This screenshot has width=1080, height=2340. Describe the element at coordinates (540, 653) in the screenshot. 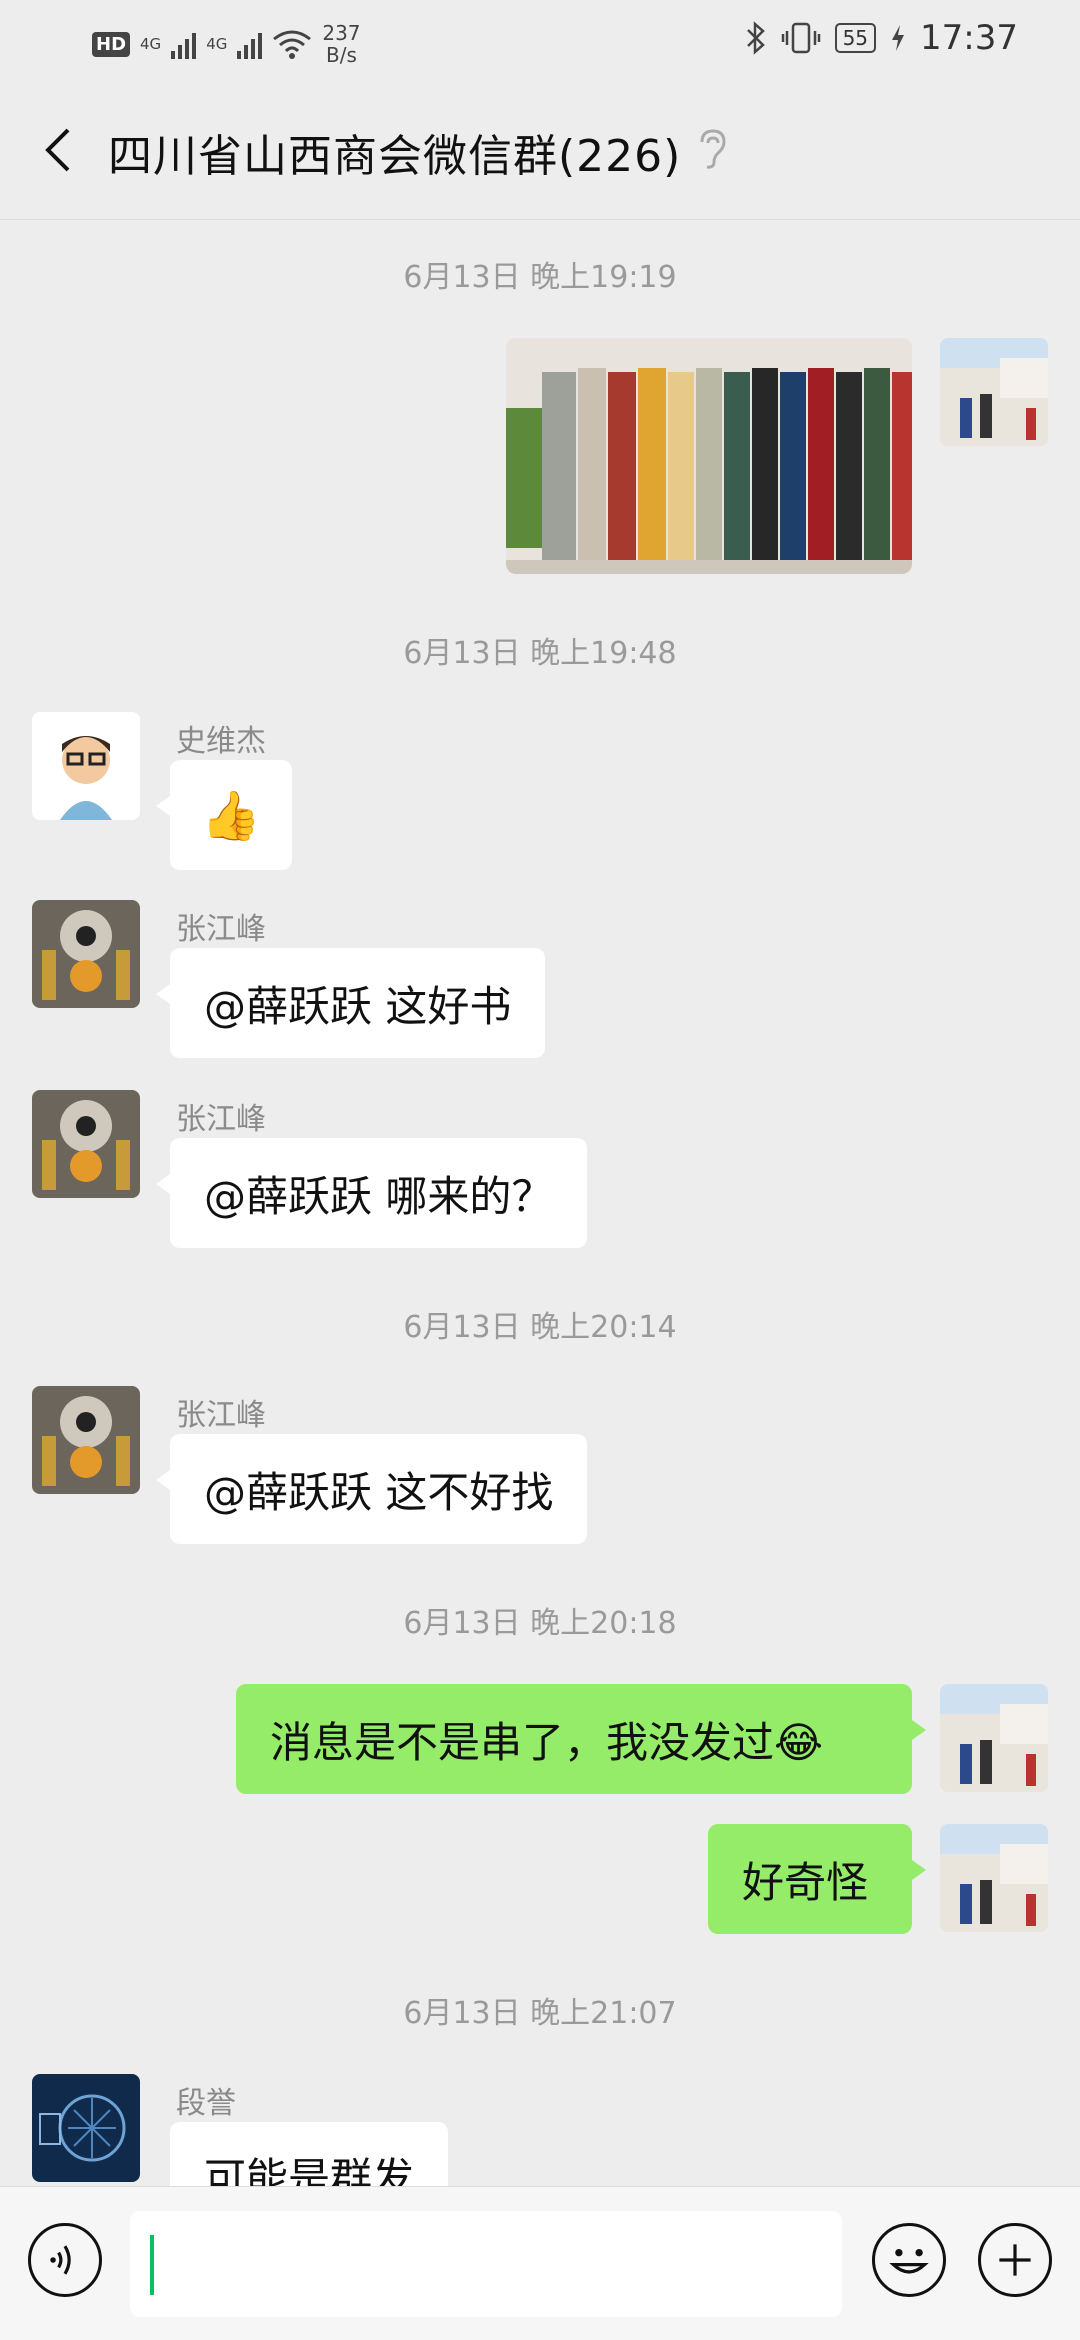

I see `timestamp: 6月13日 晚上19:48` at that location.